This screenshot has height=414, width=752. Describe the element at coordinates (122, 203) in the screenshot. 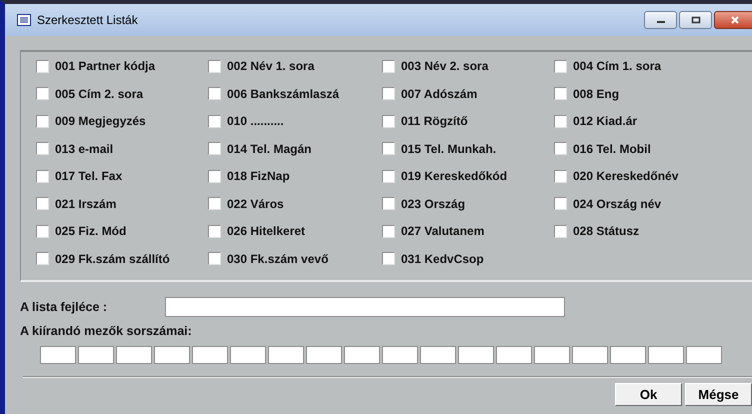

I see `field-checkbox: 021 Irszám` at that location.